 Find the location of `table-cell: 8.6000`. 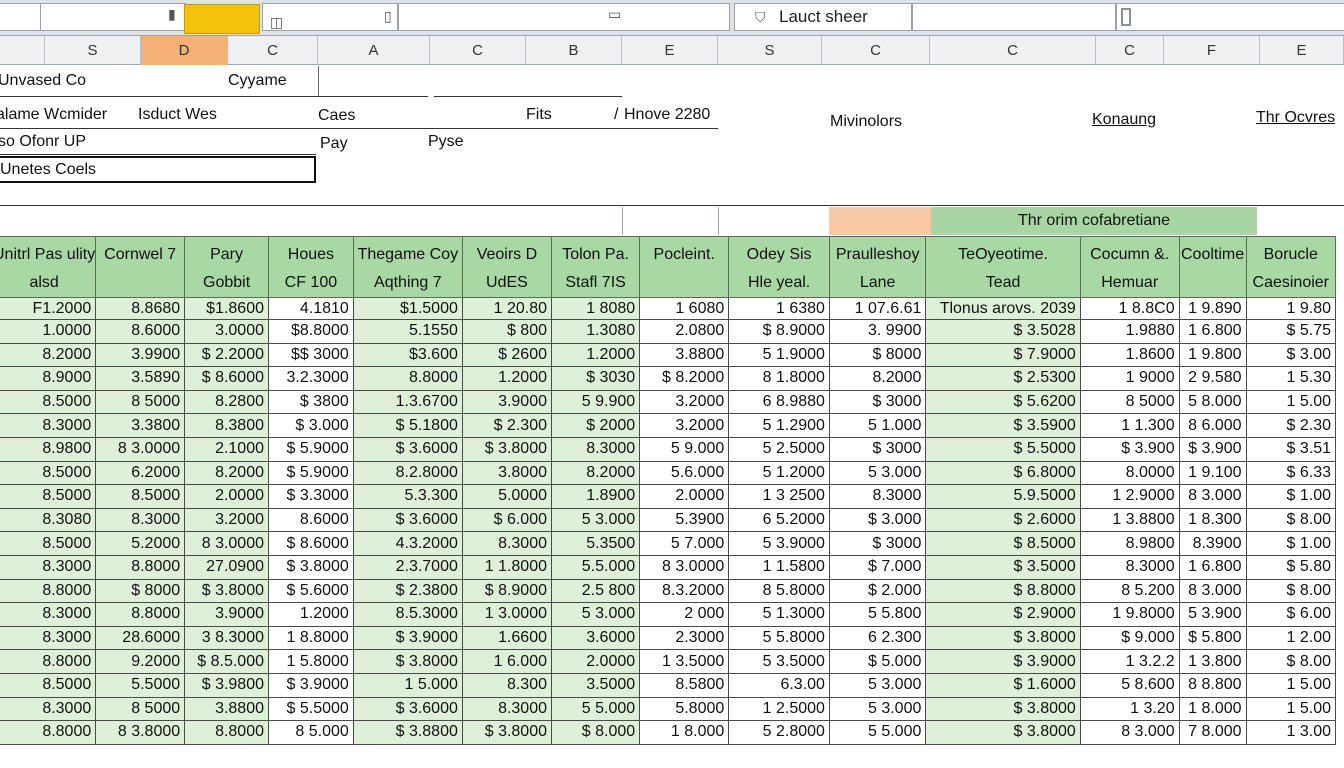

table-cell: 8.6000 is located at coordinates (311, 520).